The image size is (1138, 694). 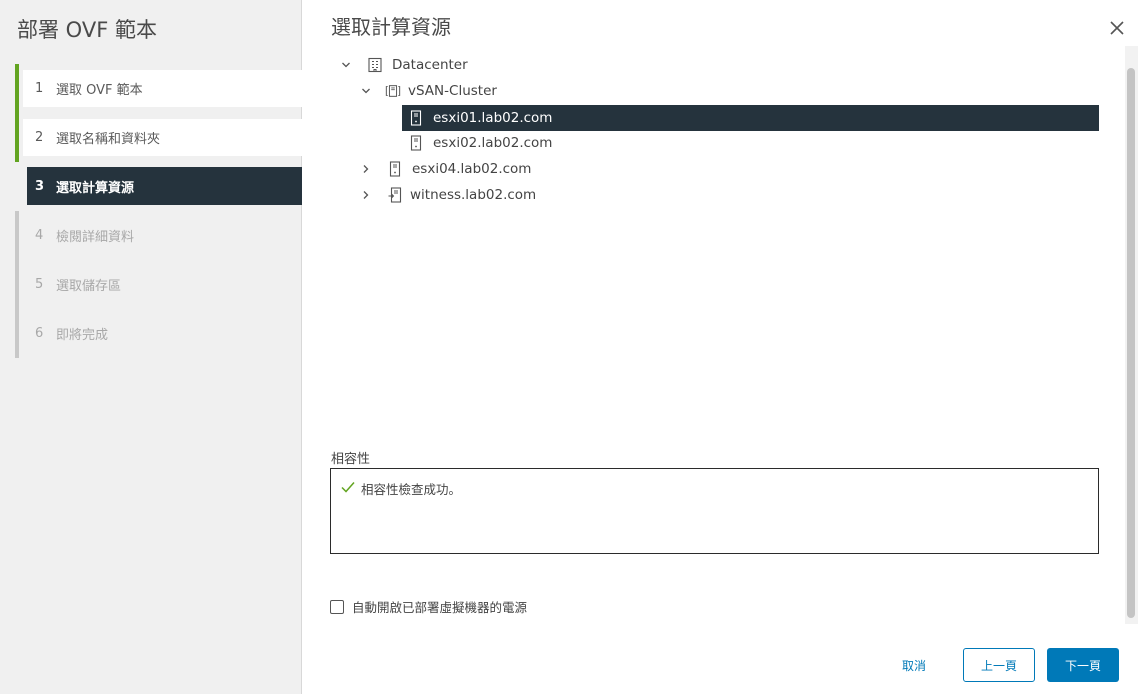 I want to click on tree-node-esxi04: esxi04.lab02.com, so click(x=445, y=169).